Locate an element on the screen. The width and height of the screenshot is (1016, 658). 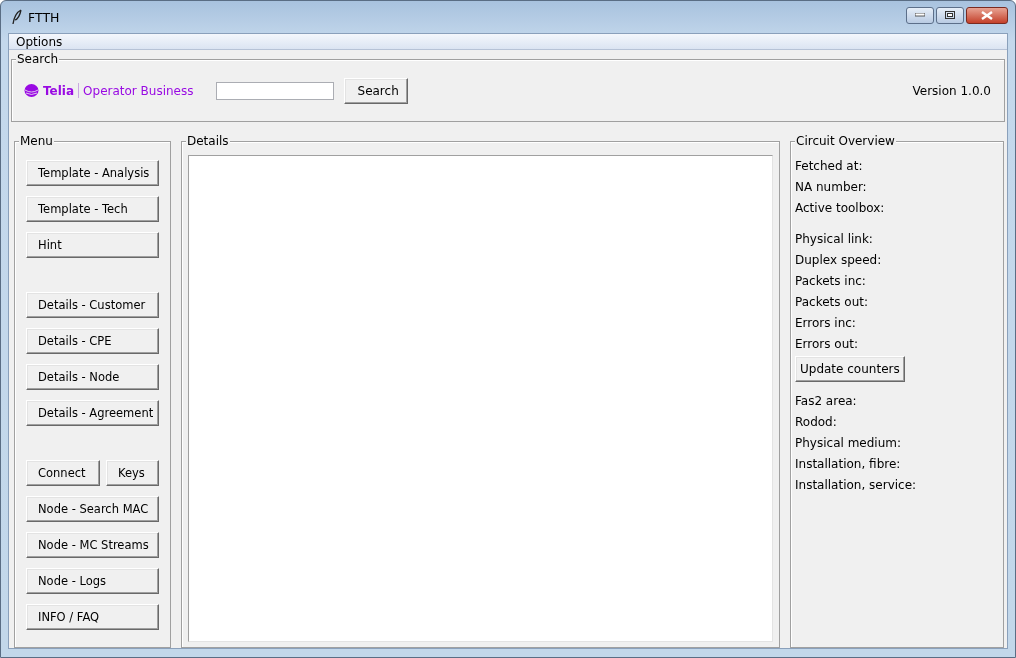
window-title: FTTH is located at coordinates (44, 17).